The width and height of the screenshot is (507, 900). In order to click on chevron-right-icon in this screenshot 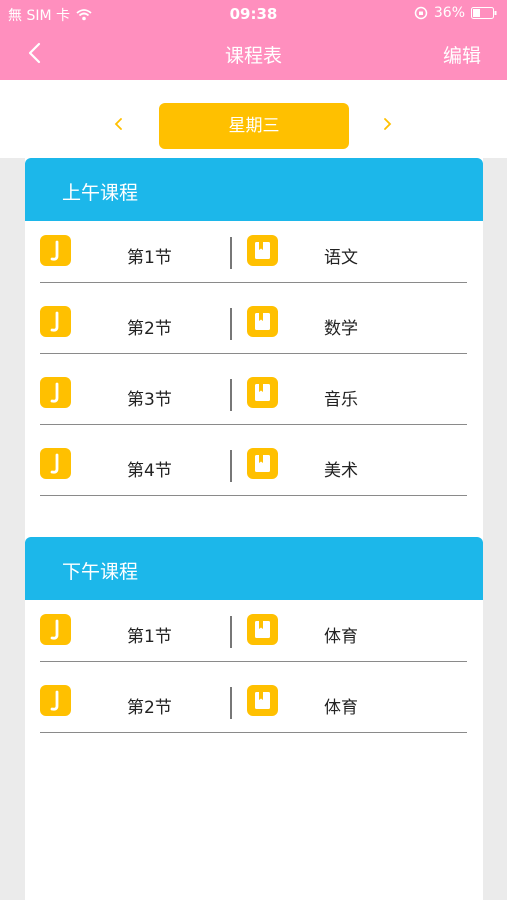, I will do `click(387, 123)`.